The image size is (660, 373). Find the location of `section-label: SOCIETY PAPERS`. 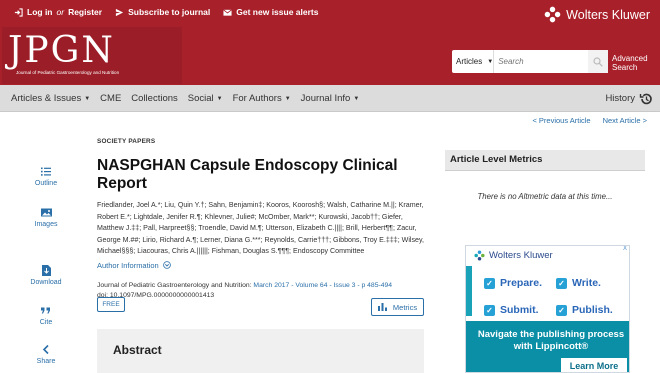

section-label: SOCIETY PAPERS is located at coordinates (126, 141).